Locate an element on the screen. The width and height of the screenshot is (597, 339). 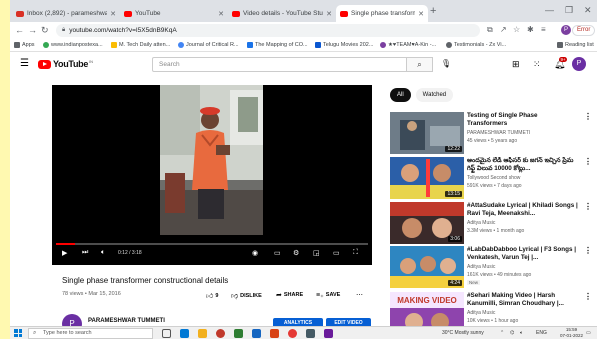
edge-icon is located at coordinates (184, 333).